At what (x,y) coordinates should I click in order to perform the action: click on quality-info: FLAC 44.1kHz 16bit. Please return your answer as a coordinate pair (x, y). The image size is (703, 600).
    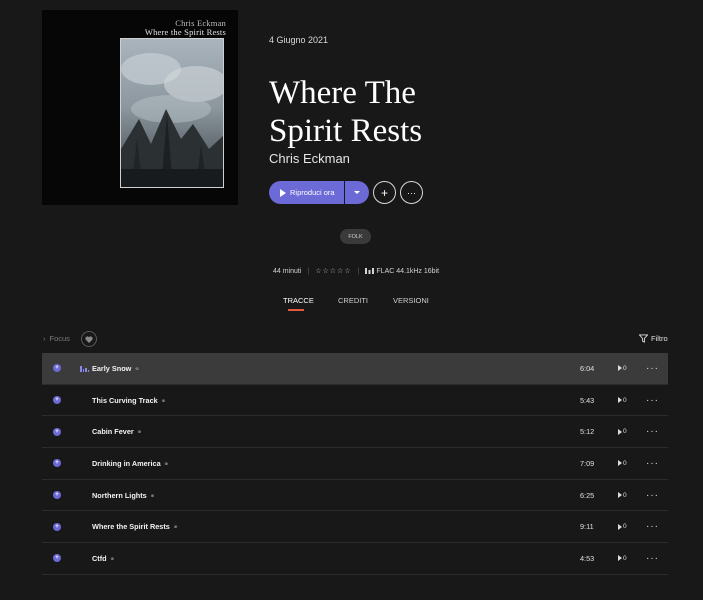
    Looking at the image, I should click on (402, 271).